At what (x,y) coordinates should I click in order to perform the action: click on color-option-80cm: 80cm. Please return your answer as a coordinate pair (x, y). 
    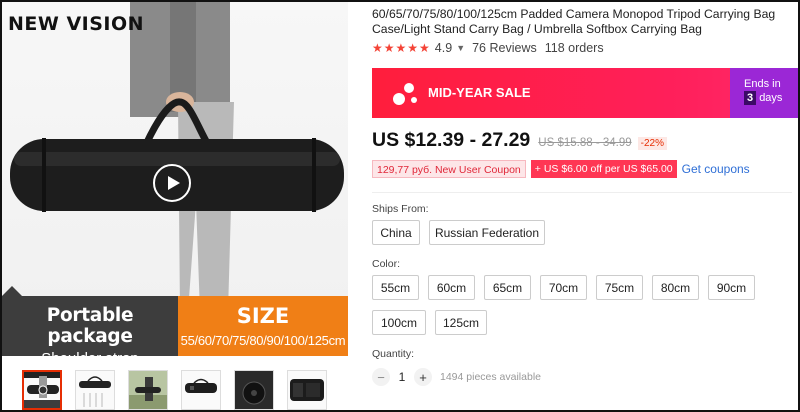
    Looking at the image, I should click on (675, 287).